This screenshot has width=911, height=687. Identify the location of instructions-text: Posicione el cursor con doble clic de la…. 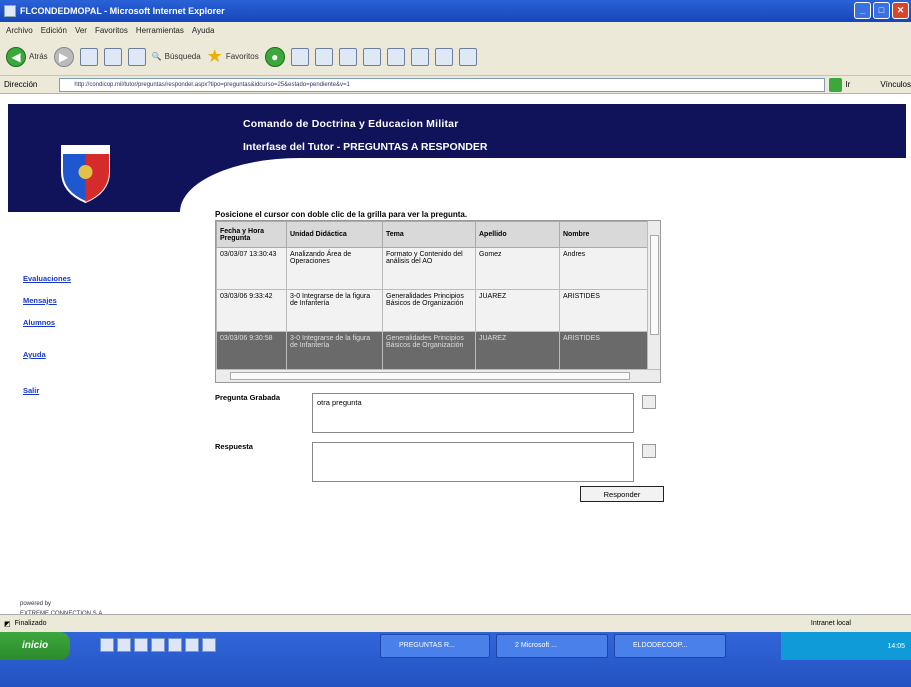
(341, 214).